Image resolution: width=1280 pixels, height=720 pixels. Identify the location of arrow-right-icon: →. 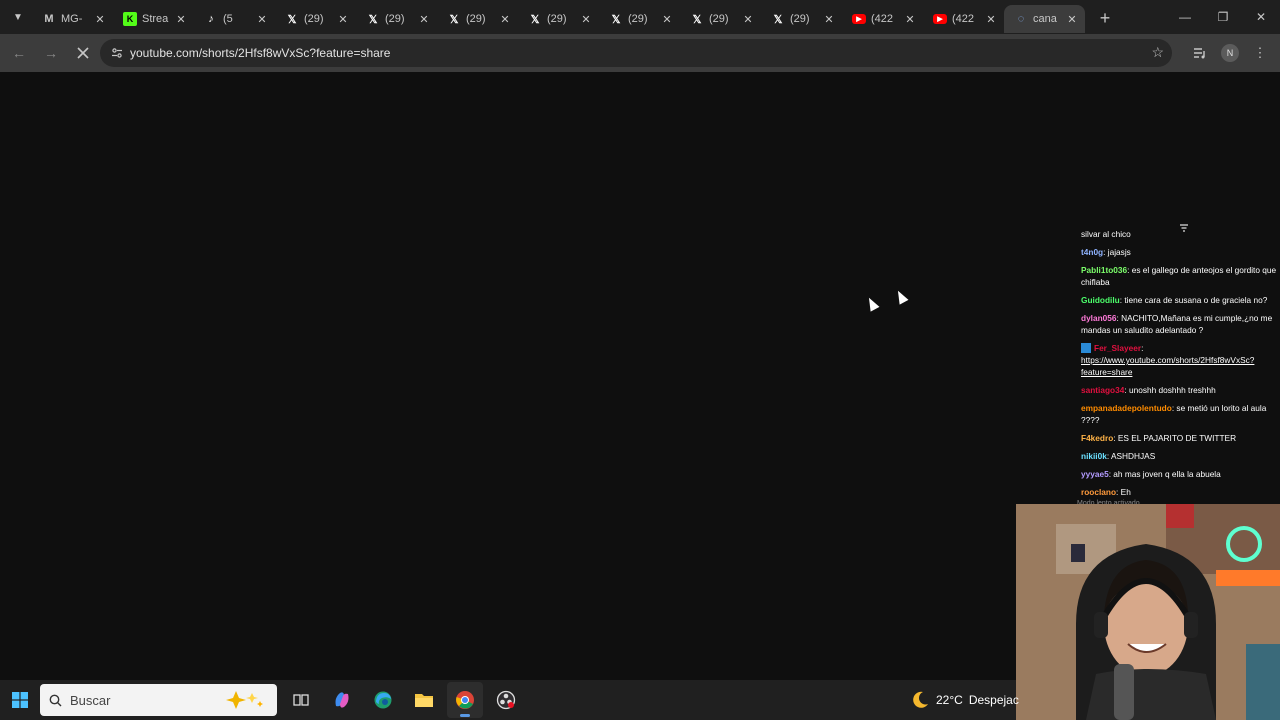
(51, 53).